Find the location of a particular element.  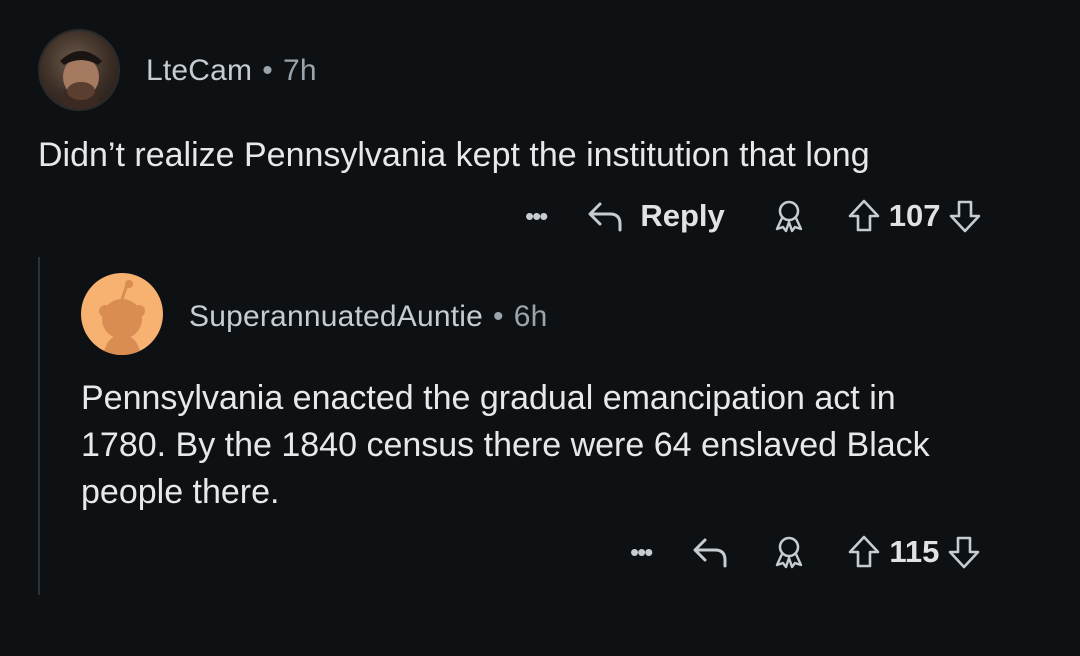

thread-line is located at coordinates (39, 426).